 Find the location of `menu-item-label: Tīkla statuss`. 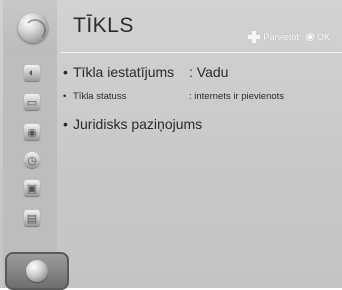

menu-item-label: Tīkla statuss is located at coordinates (100, 96).